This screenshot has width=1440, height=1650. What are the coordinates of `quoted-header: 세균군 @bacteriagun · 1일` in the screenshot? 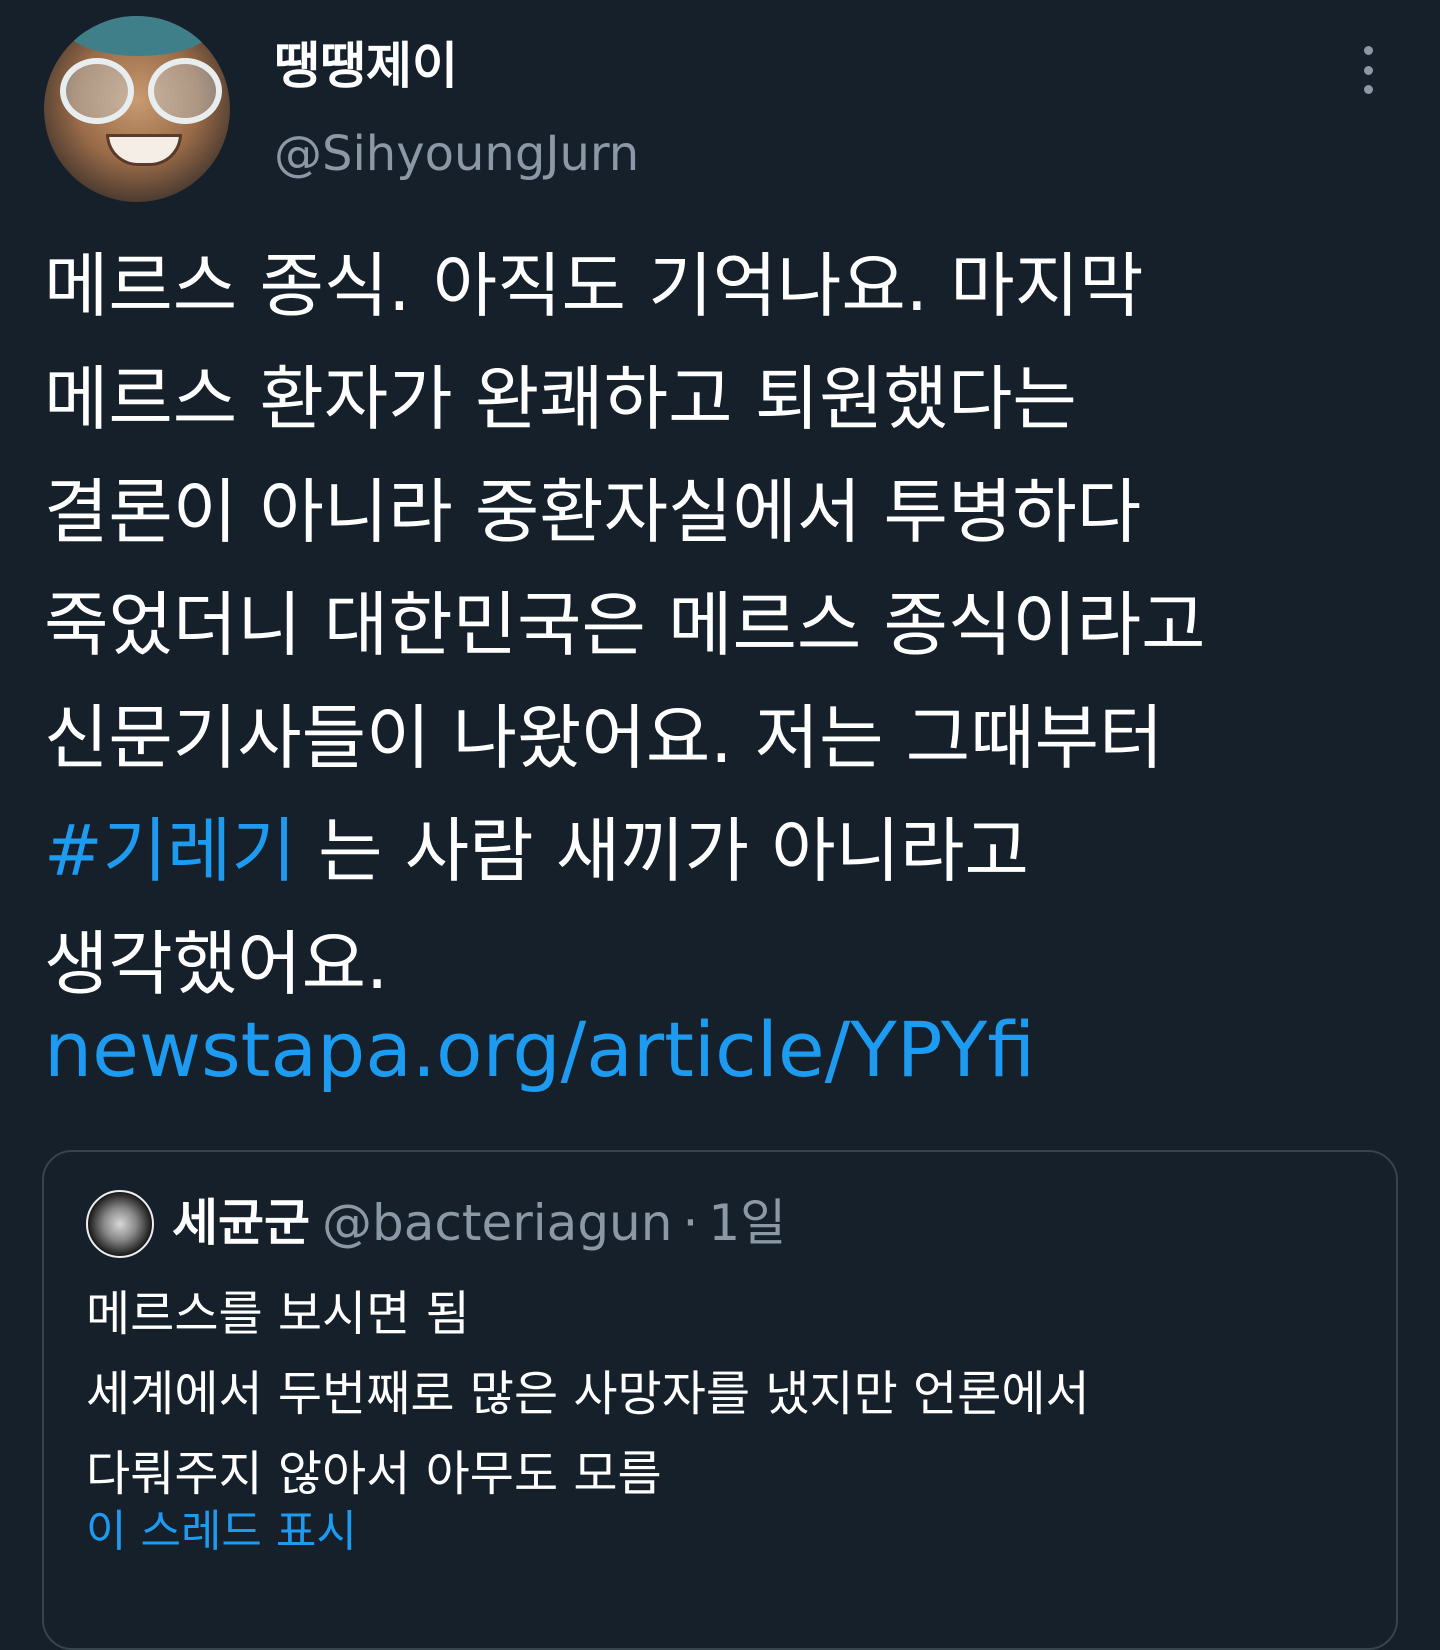 It's located at (479, 1223).